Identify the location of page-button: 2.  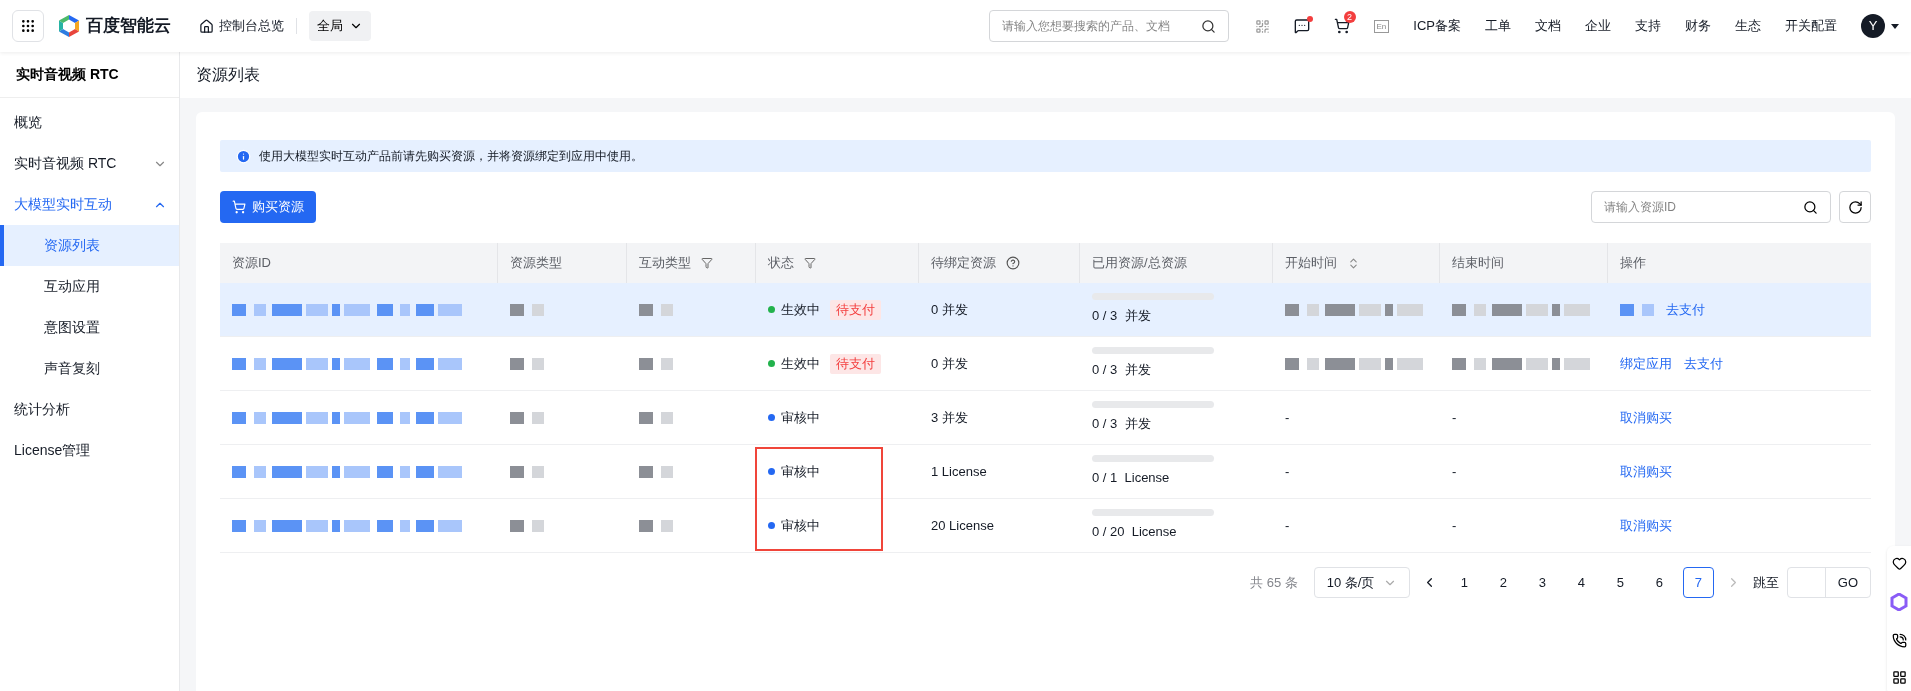
(1503, 582).